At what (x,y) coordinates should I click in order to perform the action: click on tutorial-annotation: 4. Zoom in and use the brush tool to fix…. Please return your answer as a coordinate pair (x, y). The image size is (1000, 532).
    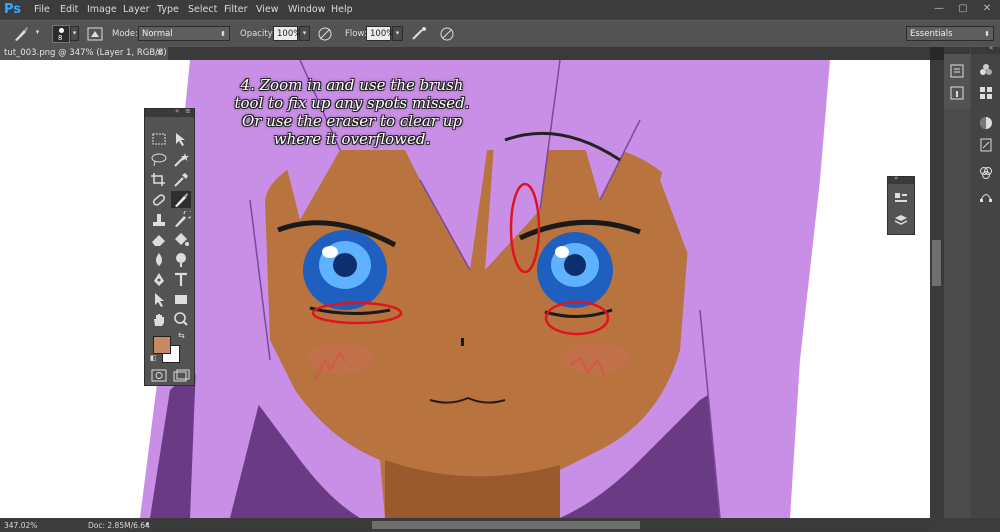
    Looking at the image, I should click on (352, 112).